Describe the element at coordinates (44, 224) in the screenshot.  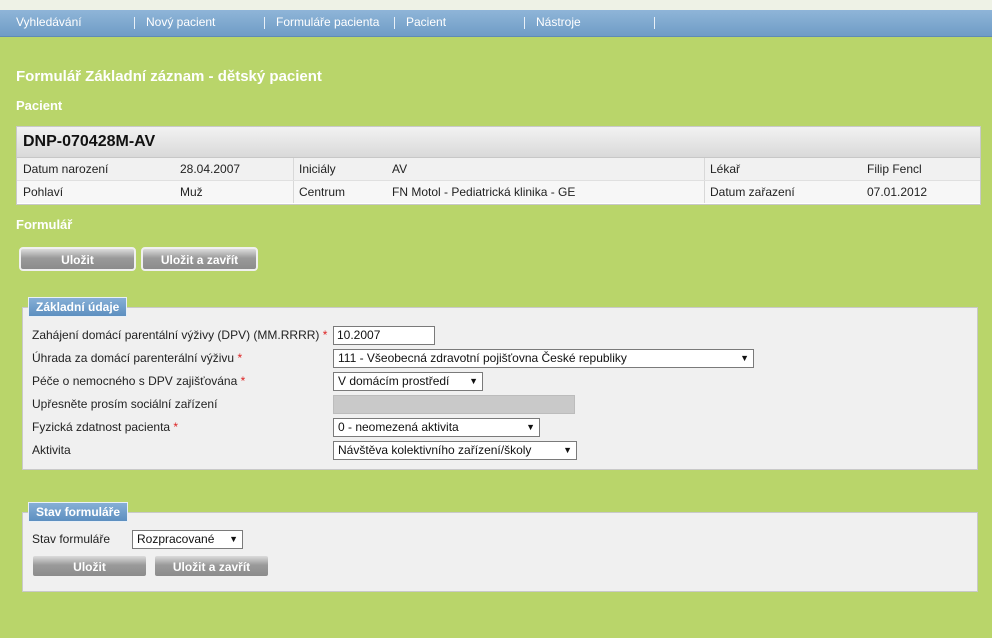
I see `form-section-heading: Formulář` at that location.